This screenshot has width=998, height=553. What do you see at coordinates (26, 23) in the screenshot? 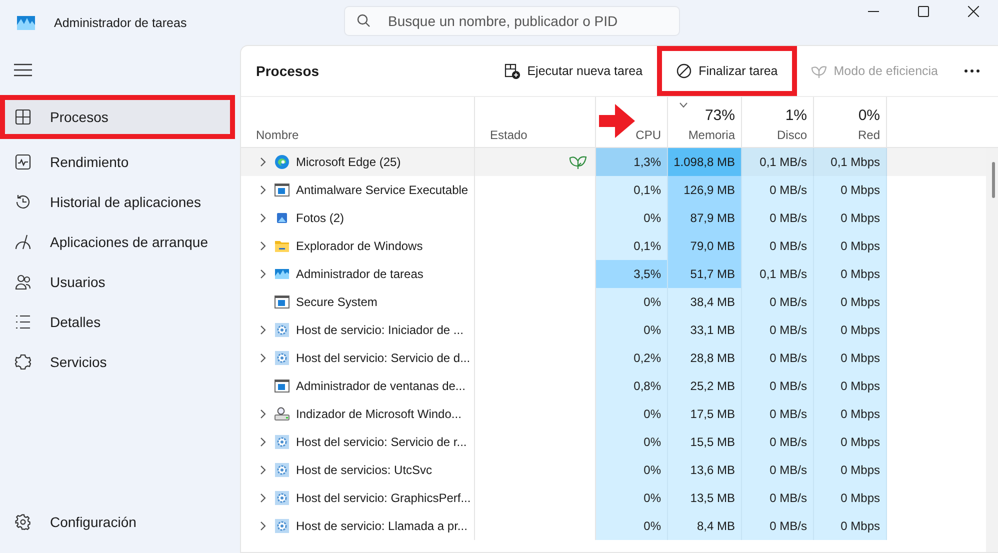
I see `app-icon` at bounding box center [26, 23].